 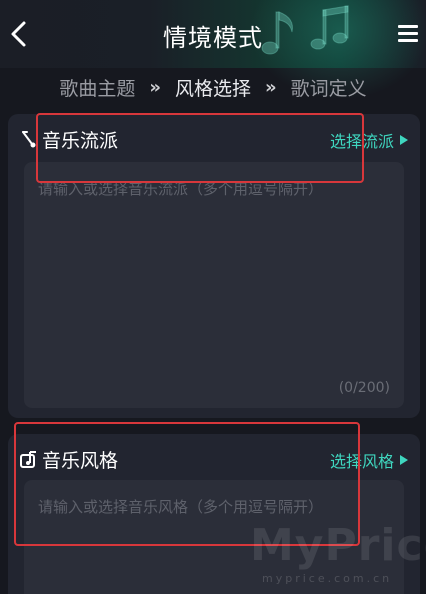 I want to click on genre-title: 音乐流派, so click(x=80, y=141).